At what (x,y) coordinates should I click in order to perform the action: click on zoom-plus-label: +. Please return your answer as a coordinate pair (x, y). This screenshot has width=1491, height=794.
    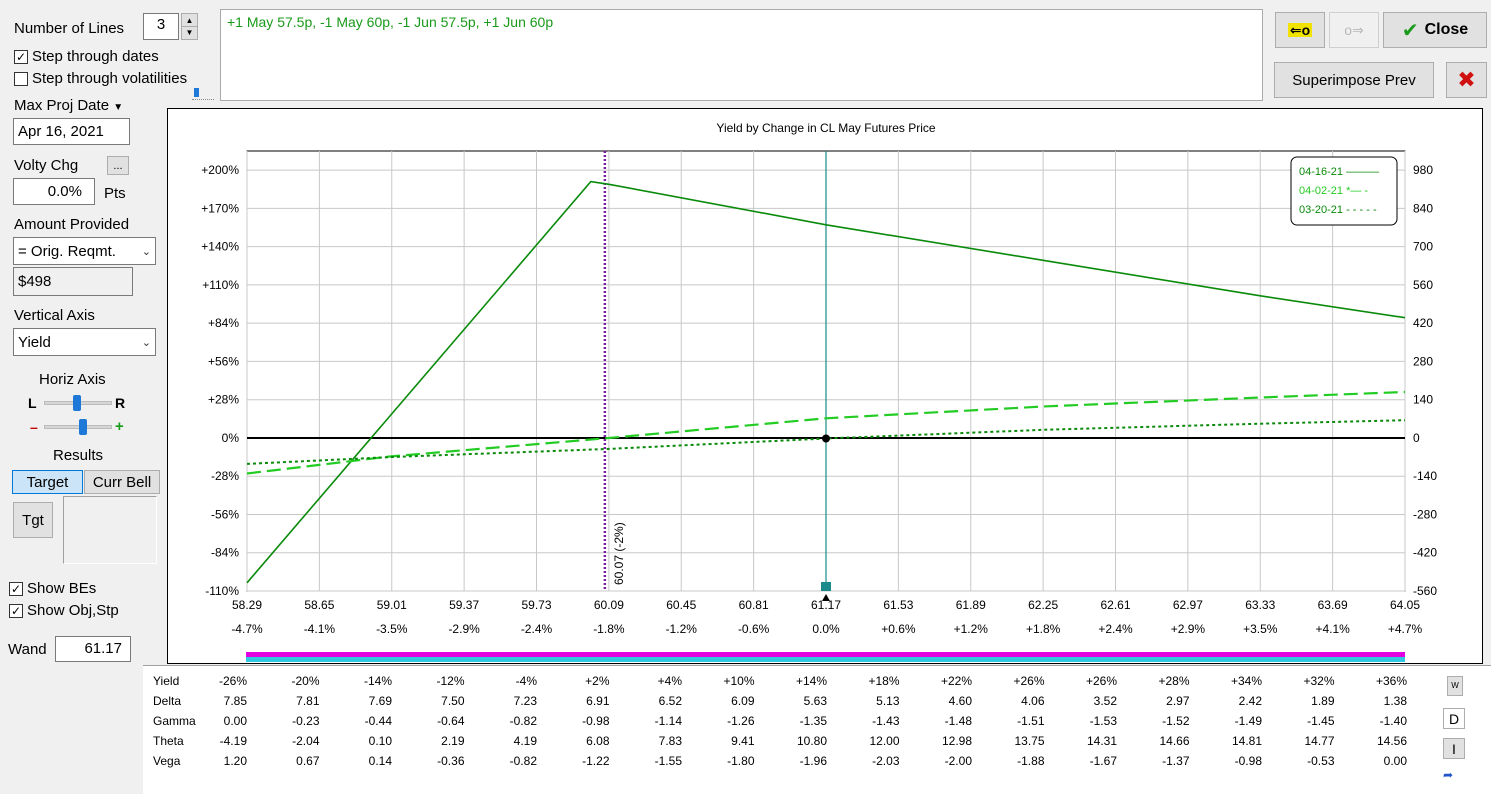
    Looking at the image, I should click on (119, 426).